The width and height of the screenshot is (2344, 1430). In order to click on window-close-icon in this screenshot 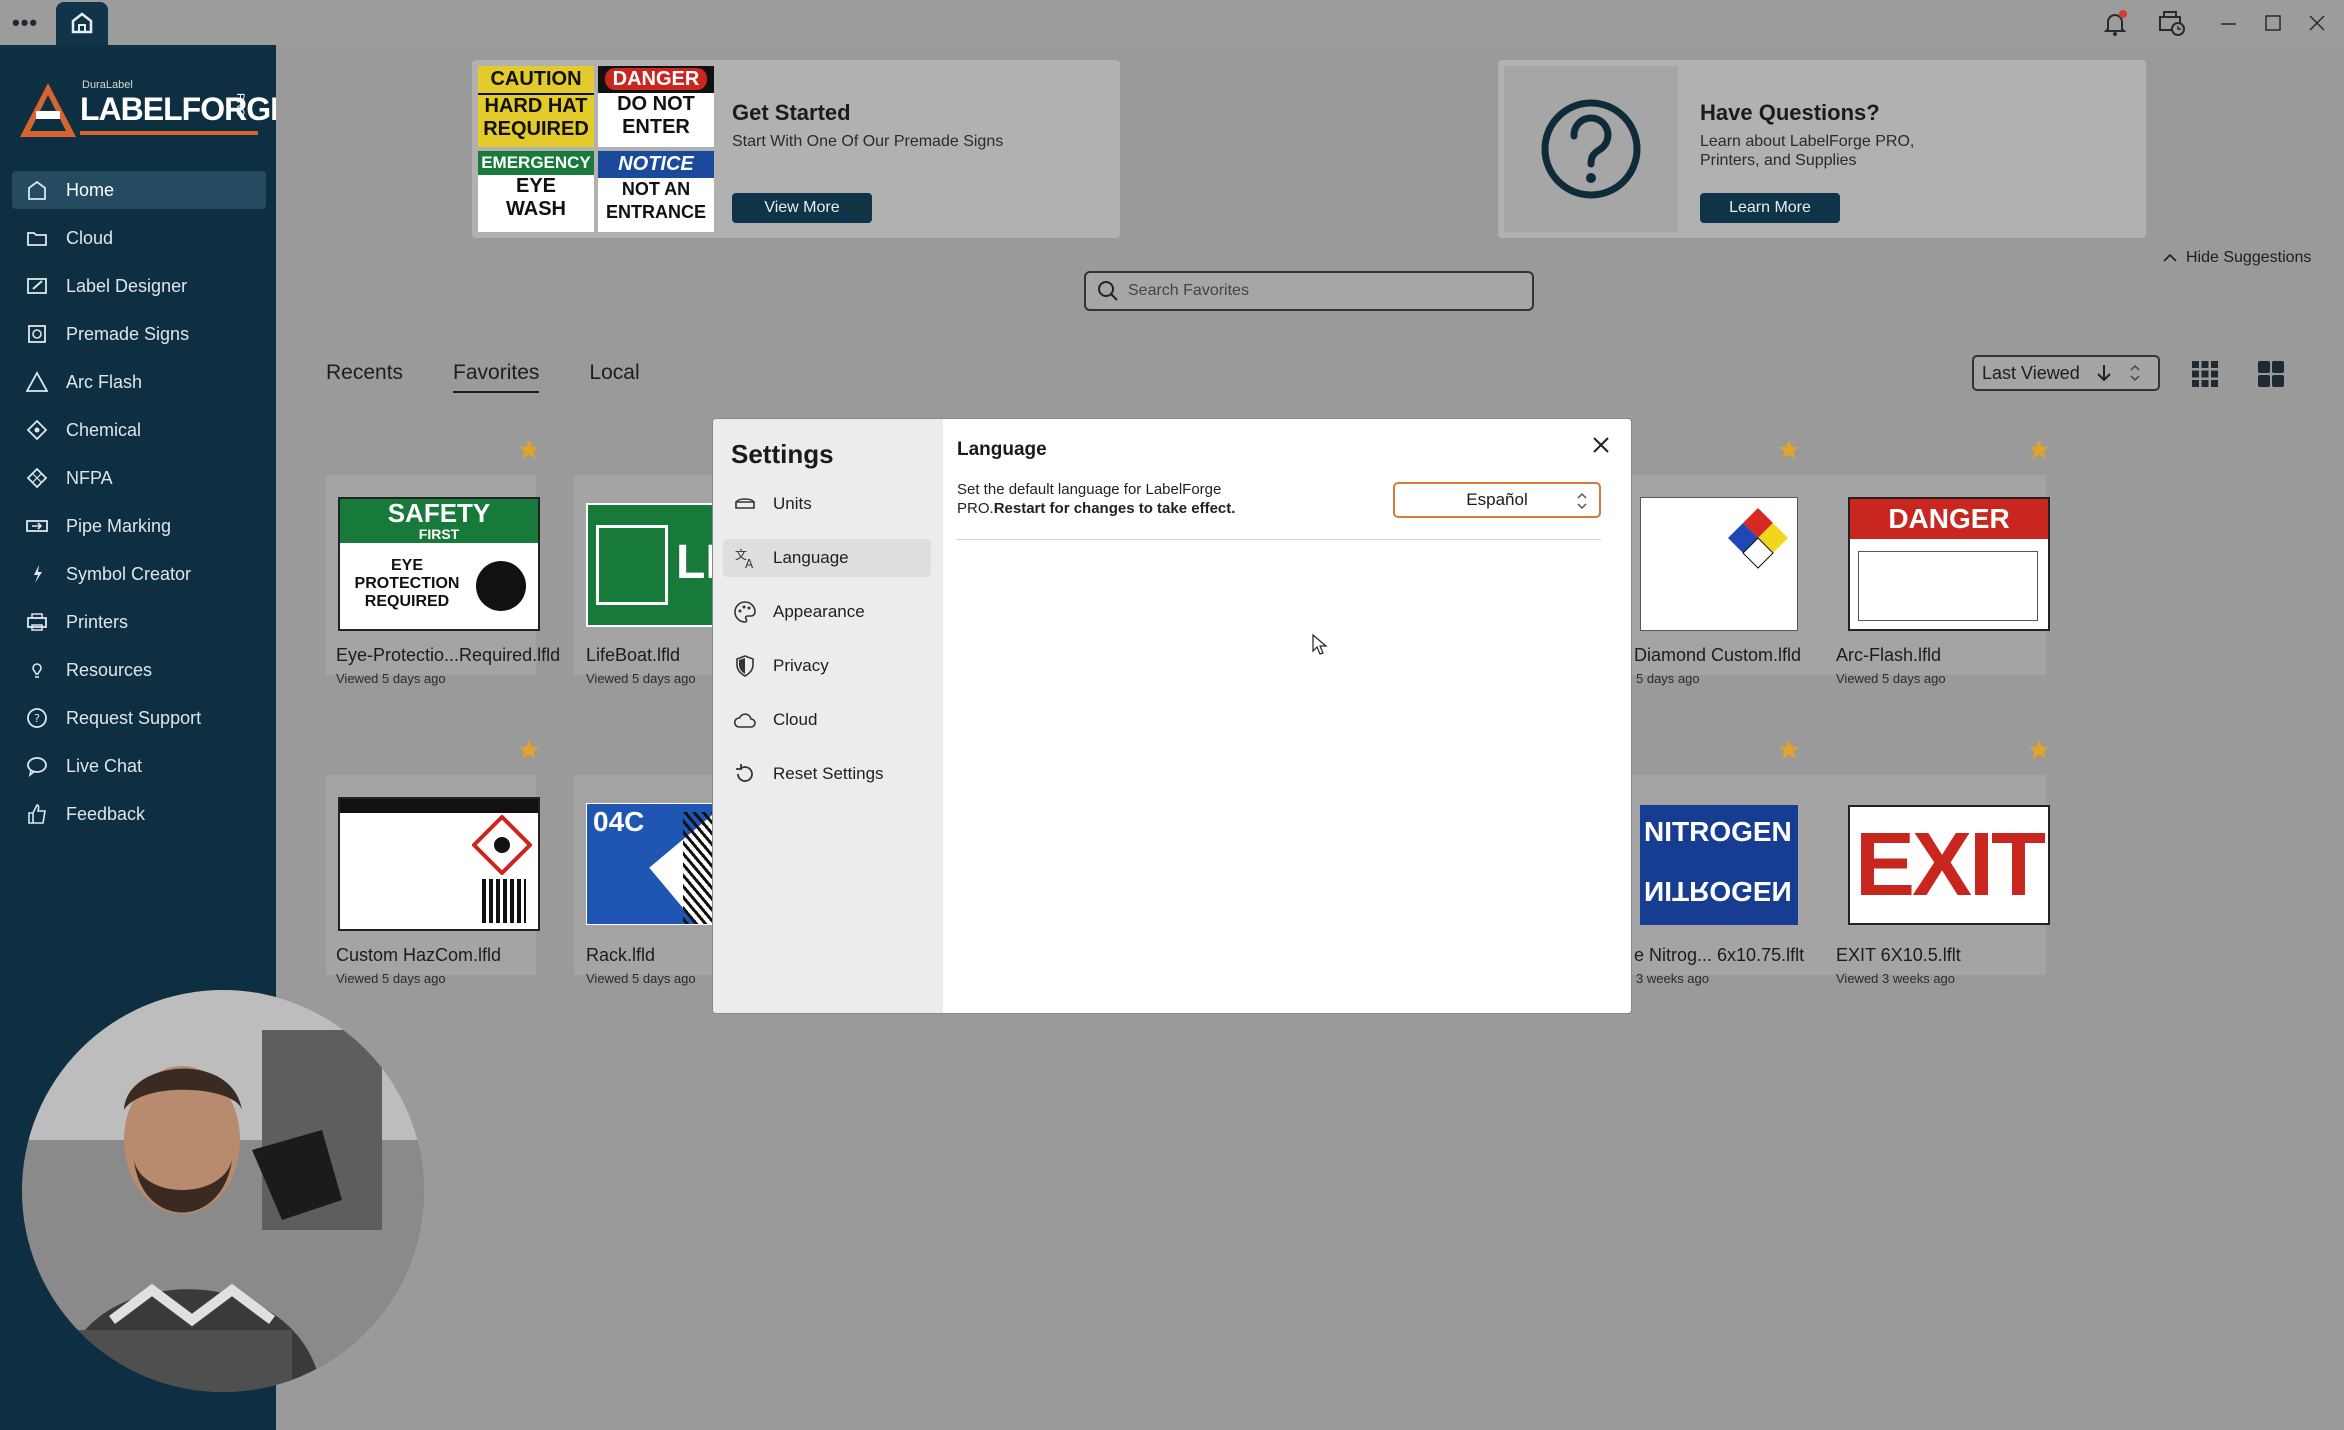, I will do `click(2317, 23)`.